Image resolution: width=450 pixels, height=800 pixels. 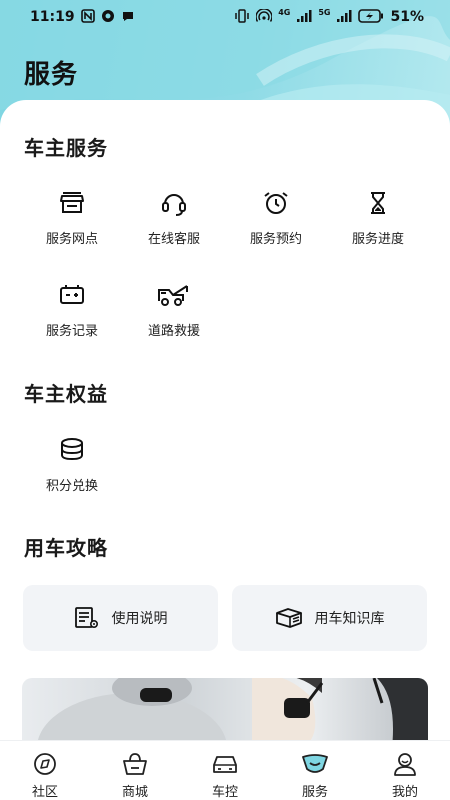 I want to click on service-record-button: 服务记录, so click(x=72, y=309).